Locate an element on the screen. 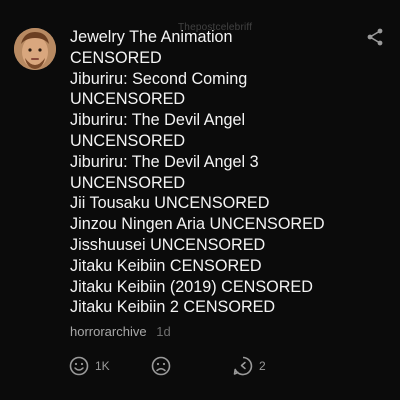 This screenshot has width=400, height=400. avatar is located at coordinates (35, 49).